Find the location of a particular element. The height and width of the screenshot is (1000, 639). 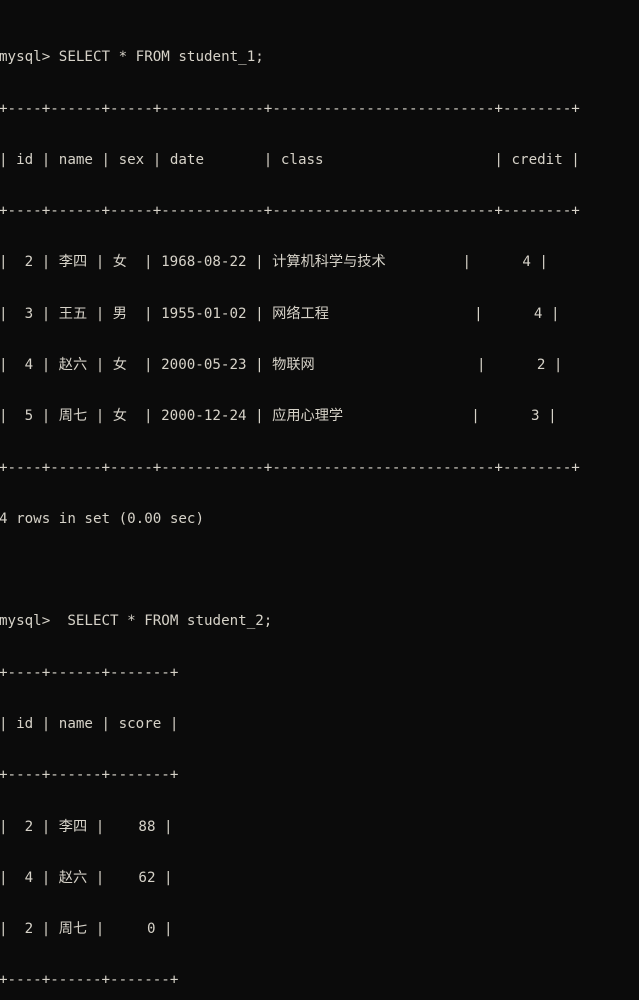

terminal-line: | 3 | 王五 | 男 | 1955-01-02 | 网络工程 | 4 | is located at coordinates (280, 313).